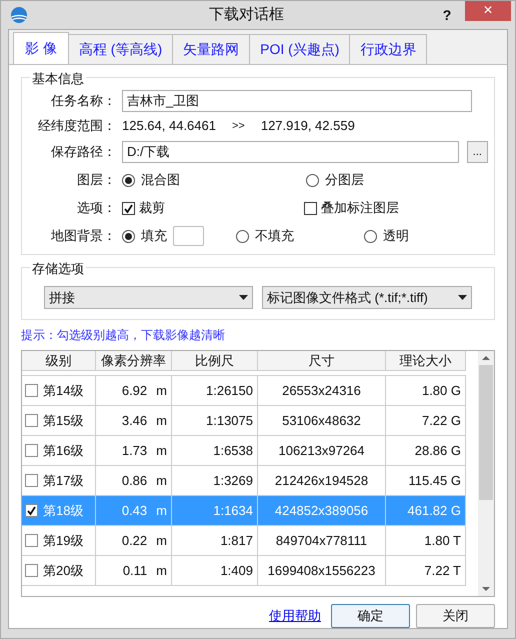 This screenshot has width=516, height=639. What do you see at coordinates (135, 451) in the screenshot?
I see `resolution-value: 1.73` at bounding box center [135, 451].